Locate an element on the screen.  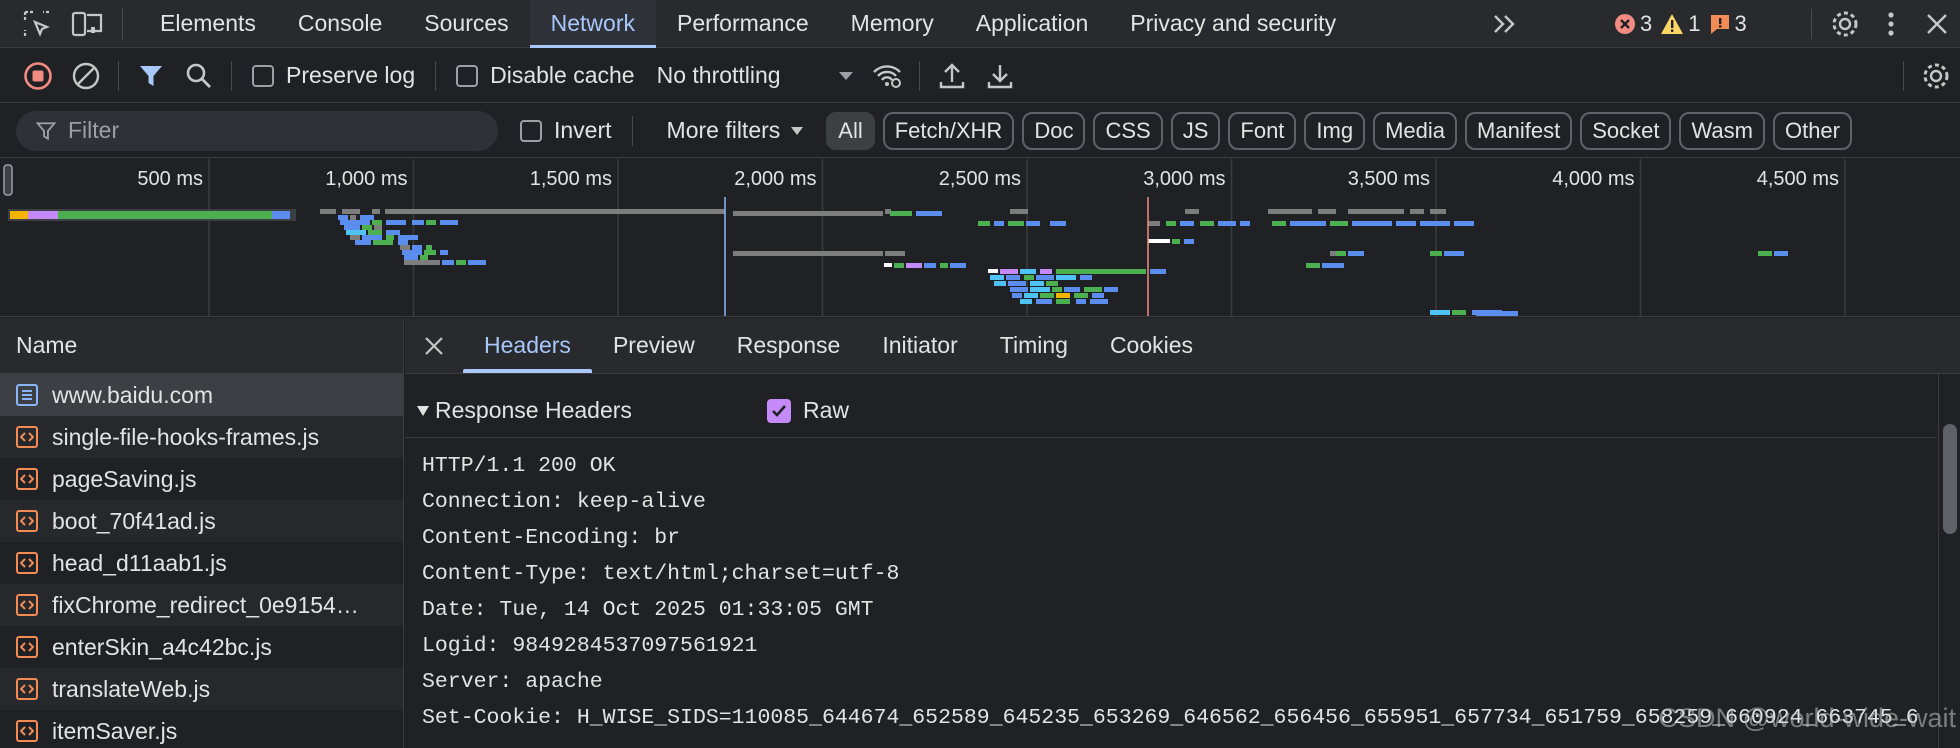
preserve-log-label: Preserve log is located at coordinates (351, 75).